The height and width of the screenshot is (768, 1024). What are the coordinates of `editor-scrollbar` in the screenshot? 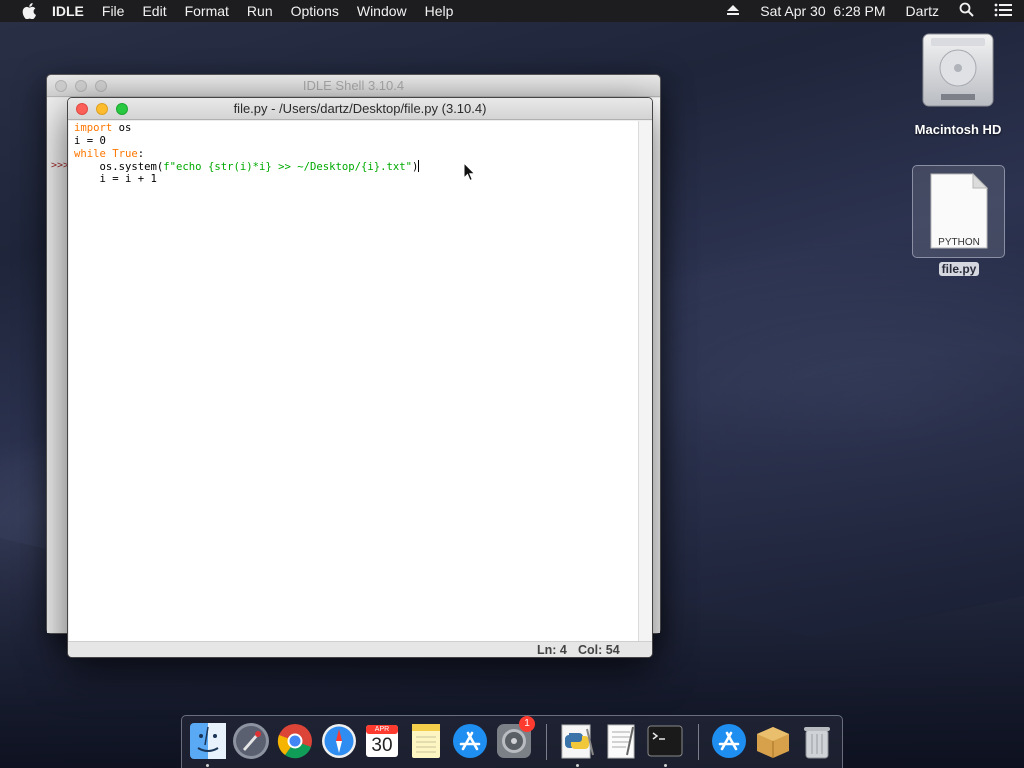 It's located at (645, 381).